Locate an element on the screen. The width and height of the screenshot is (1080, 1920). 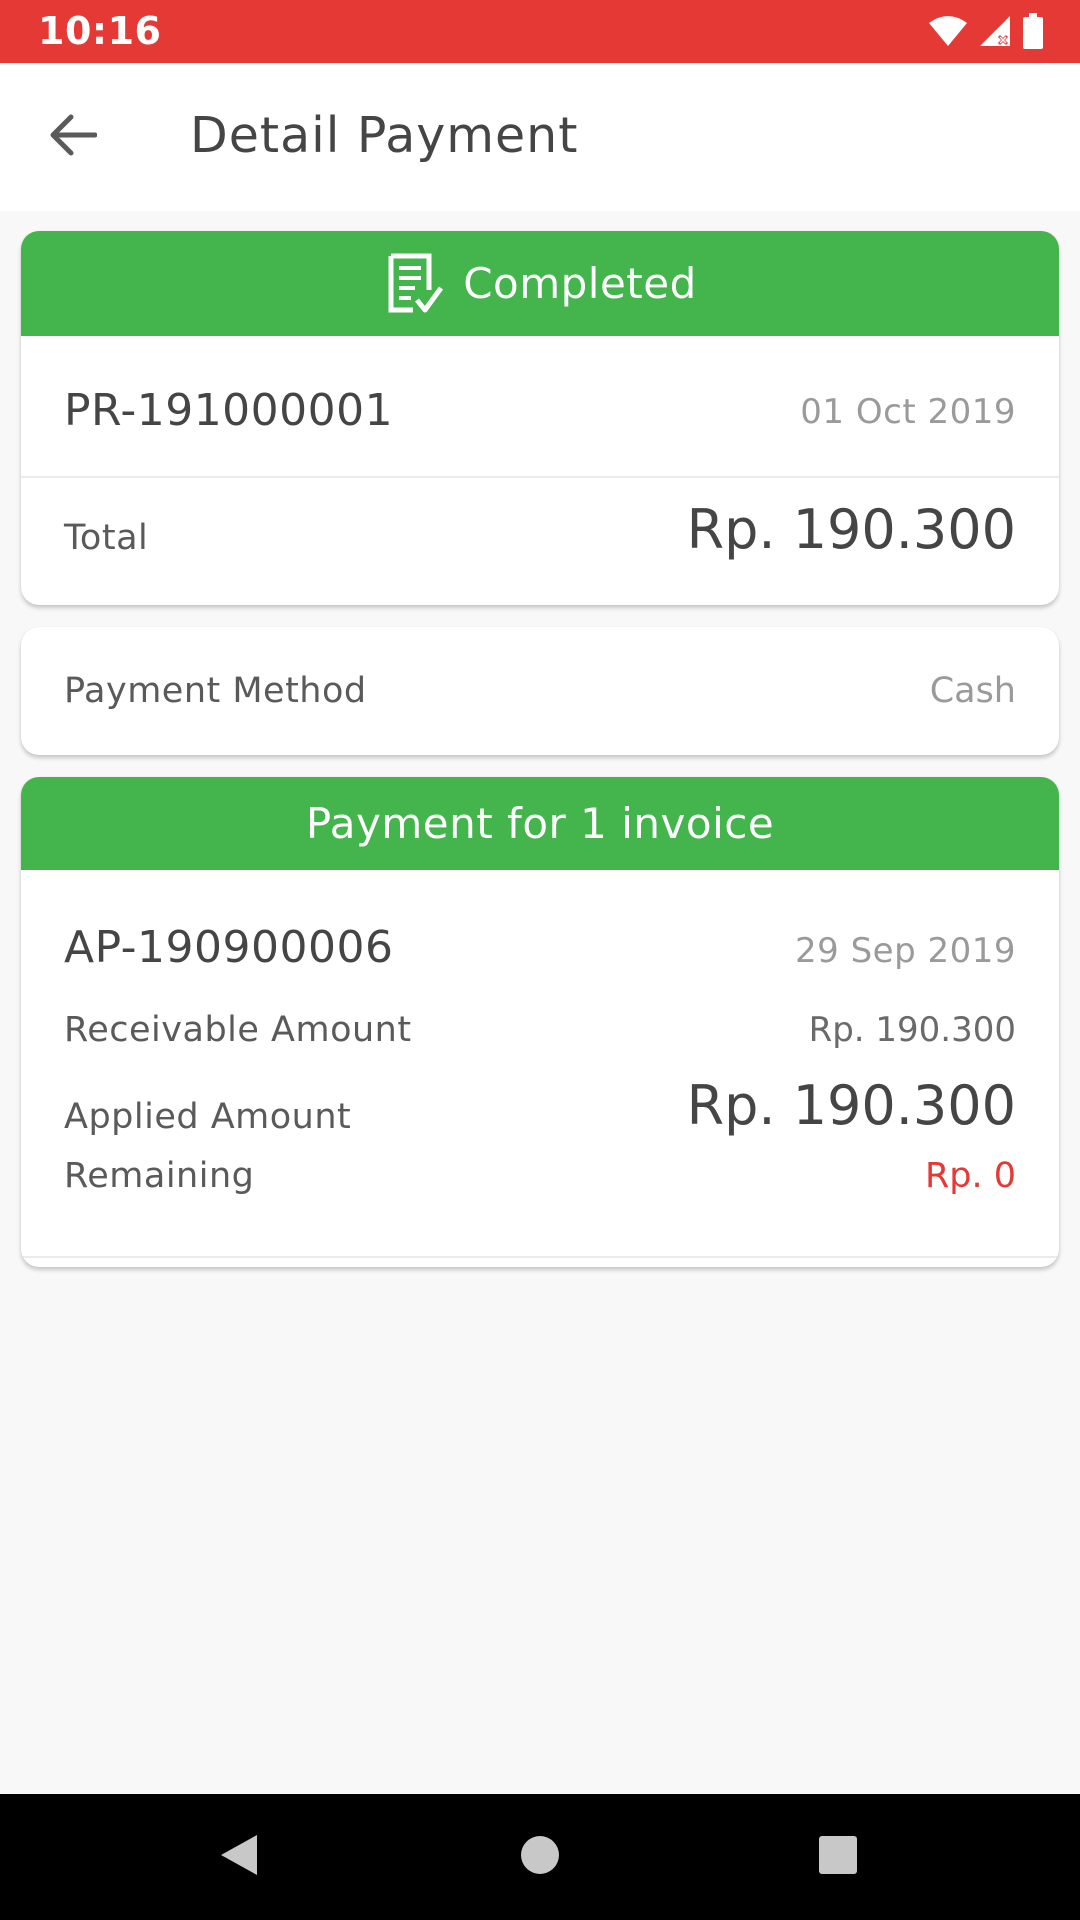
recents-square-icon is located at coordinates (838, 1857).